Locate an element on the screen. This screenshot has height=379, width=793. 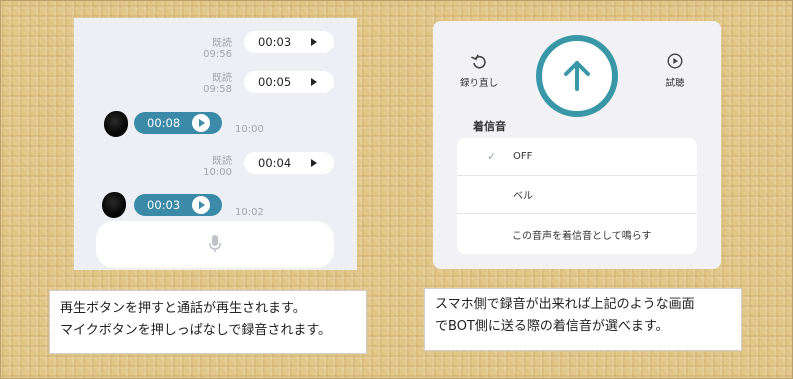
play-circle-icon is located at coordinates (675, 61).